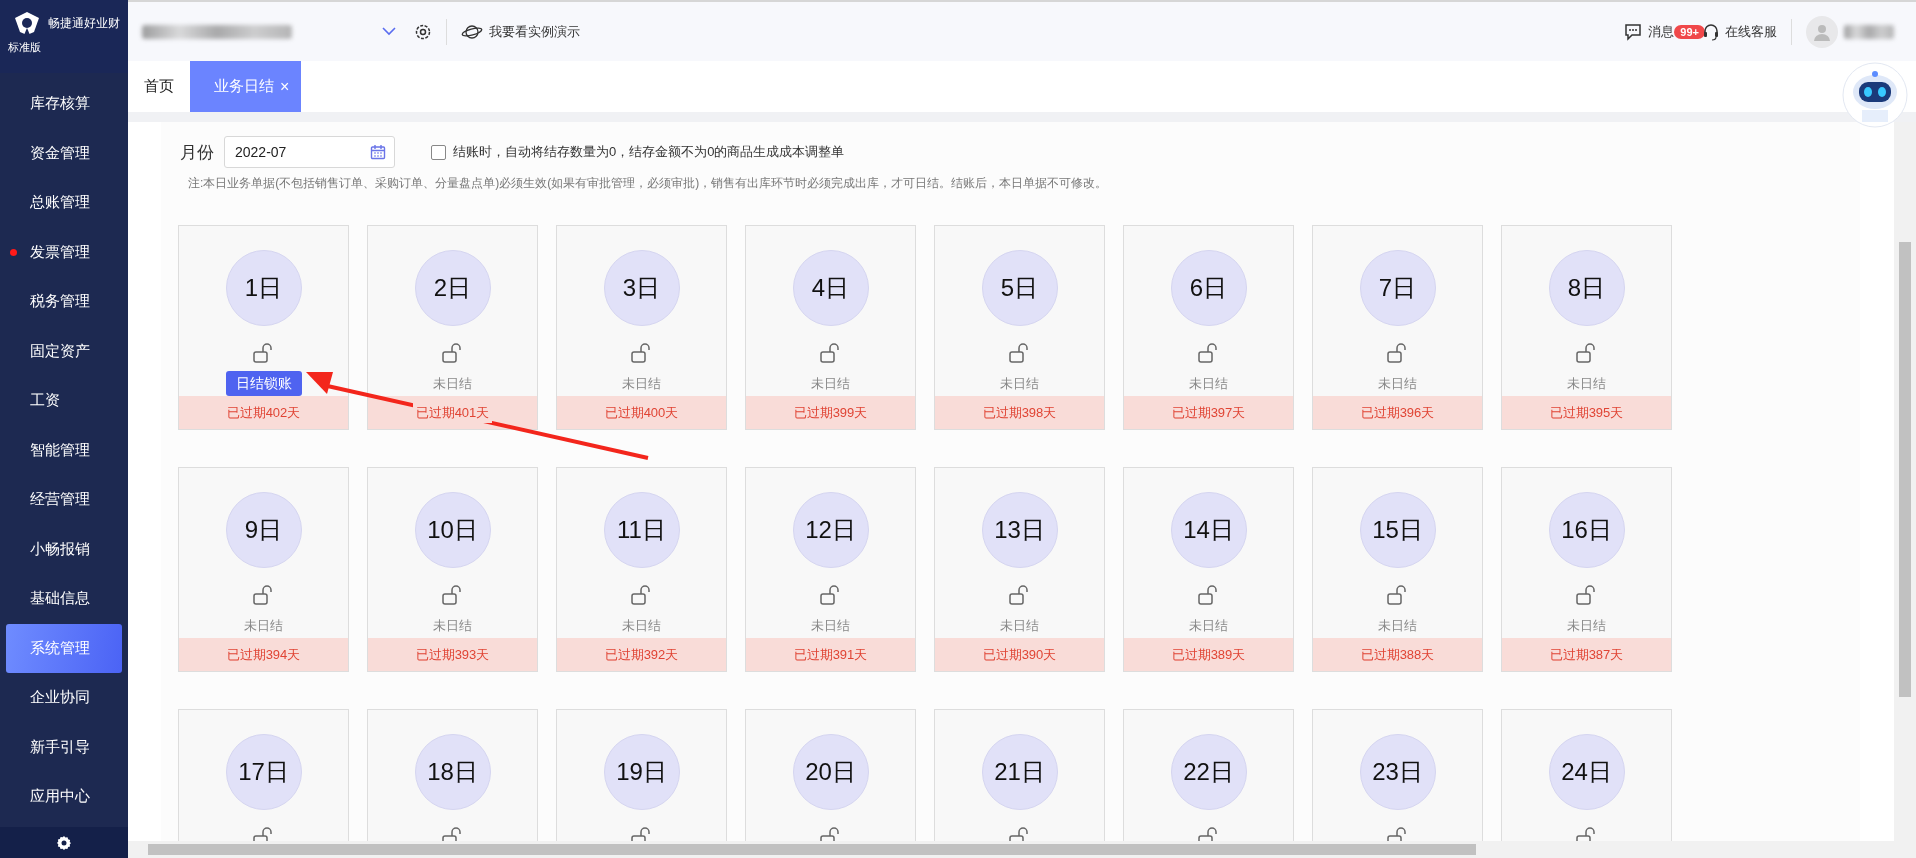 The width and height of the screenshot is (1916, 858). I want to click on month-field: 2022-07, so click(309, 152).